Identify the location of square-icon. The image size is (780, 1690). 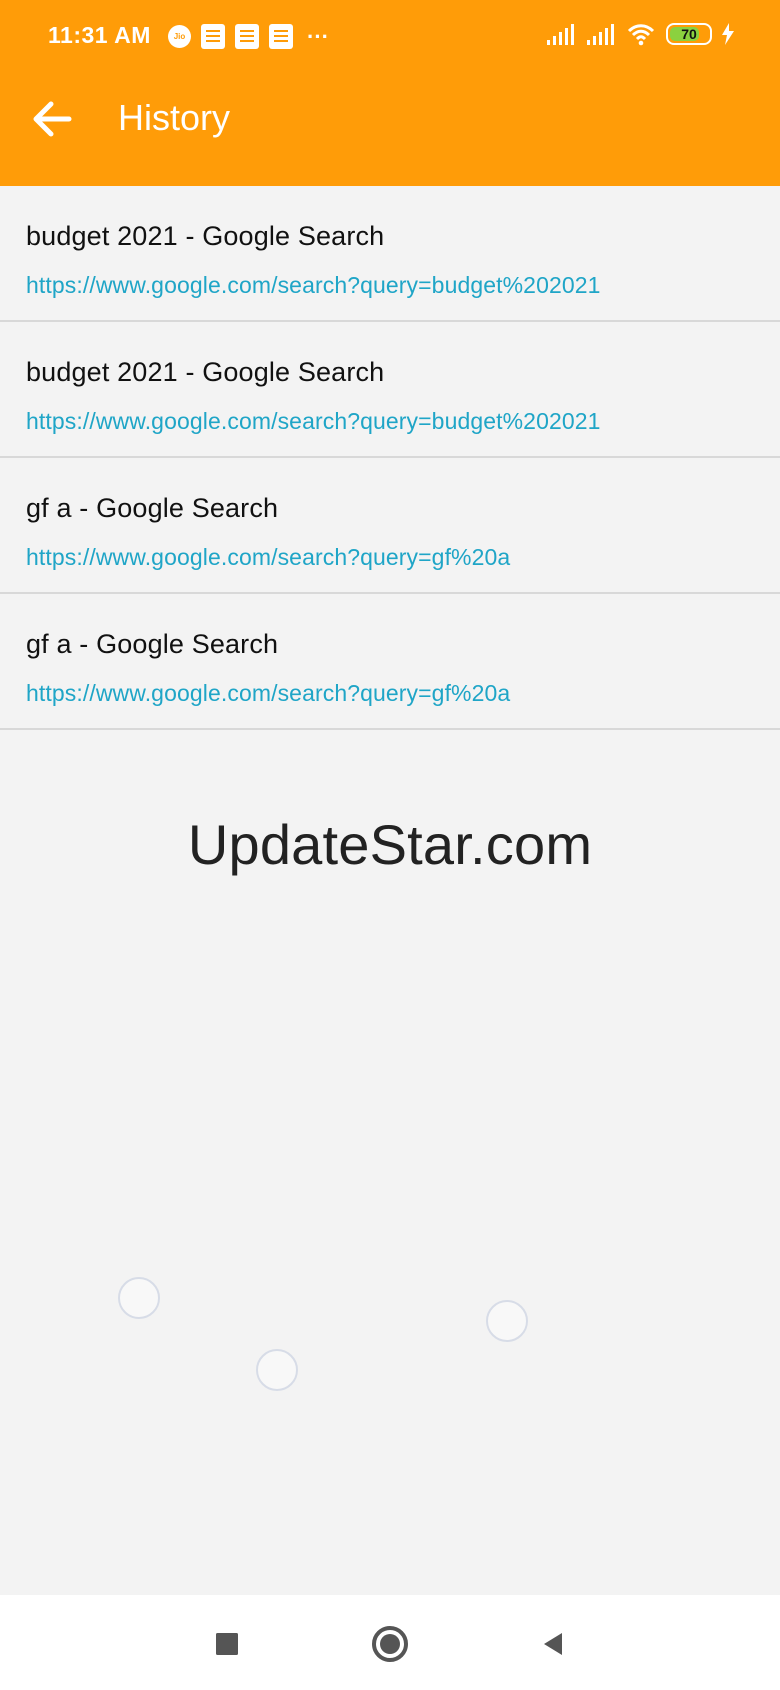
(227, 1644).